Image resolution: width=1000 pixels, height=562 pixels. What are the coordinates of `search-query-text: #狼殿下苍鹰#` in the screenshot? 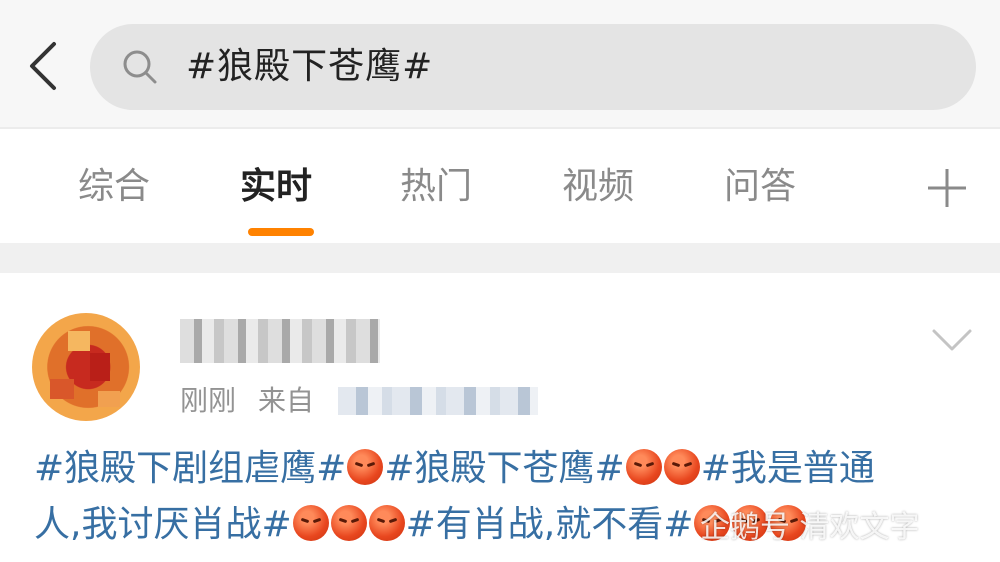 It's located at (309, 67).